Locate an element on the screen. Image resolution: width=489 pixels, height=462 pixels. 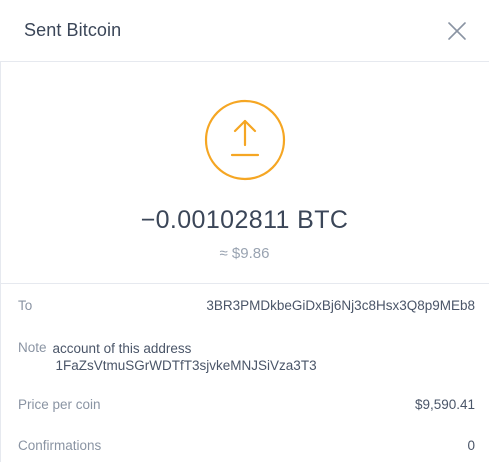
note-label: Note is located at coordinates (32, 347).